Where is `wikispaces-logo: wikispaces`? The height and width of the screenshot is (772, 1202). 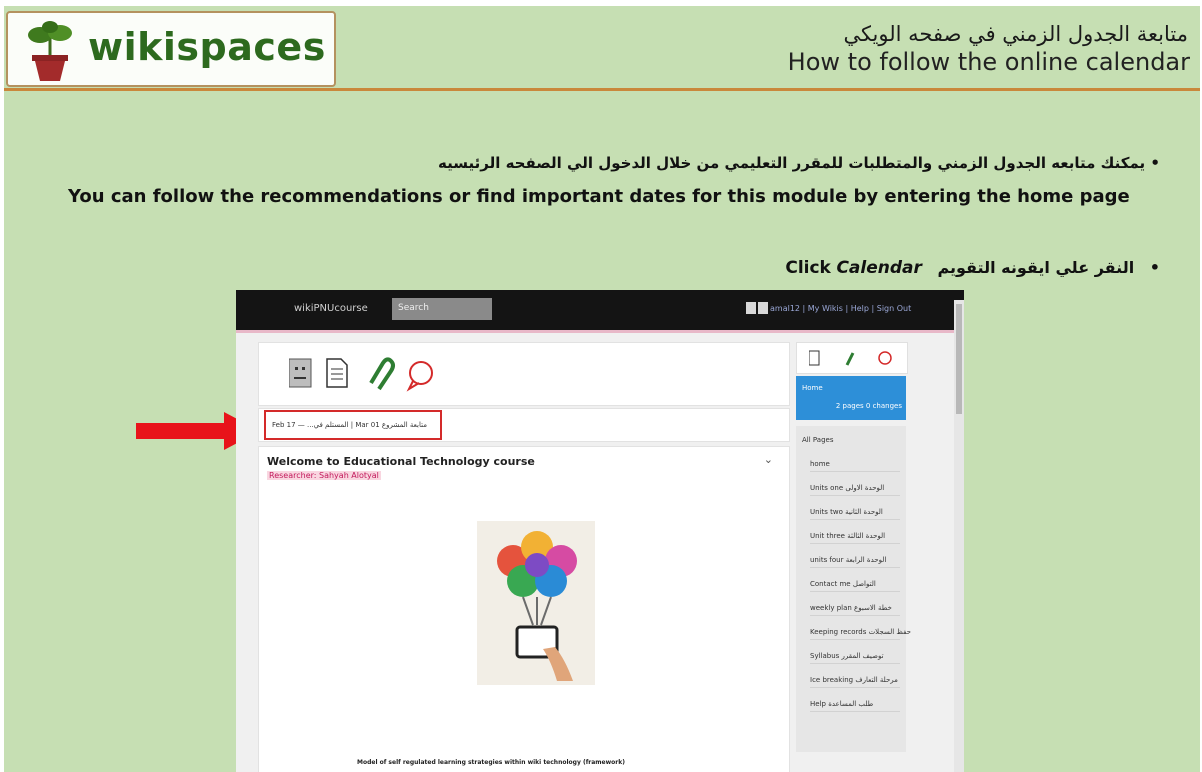 wikispaces-logo: wikispaces is located at coordinates (171, 49).